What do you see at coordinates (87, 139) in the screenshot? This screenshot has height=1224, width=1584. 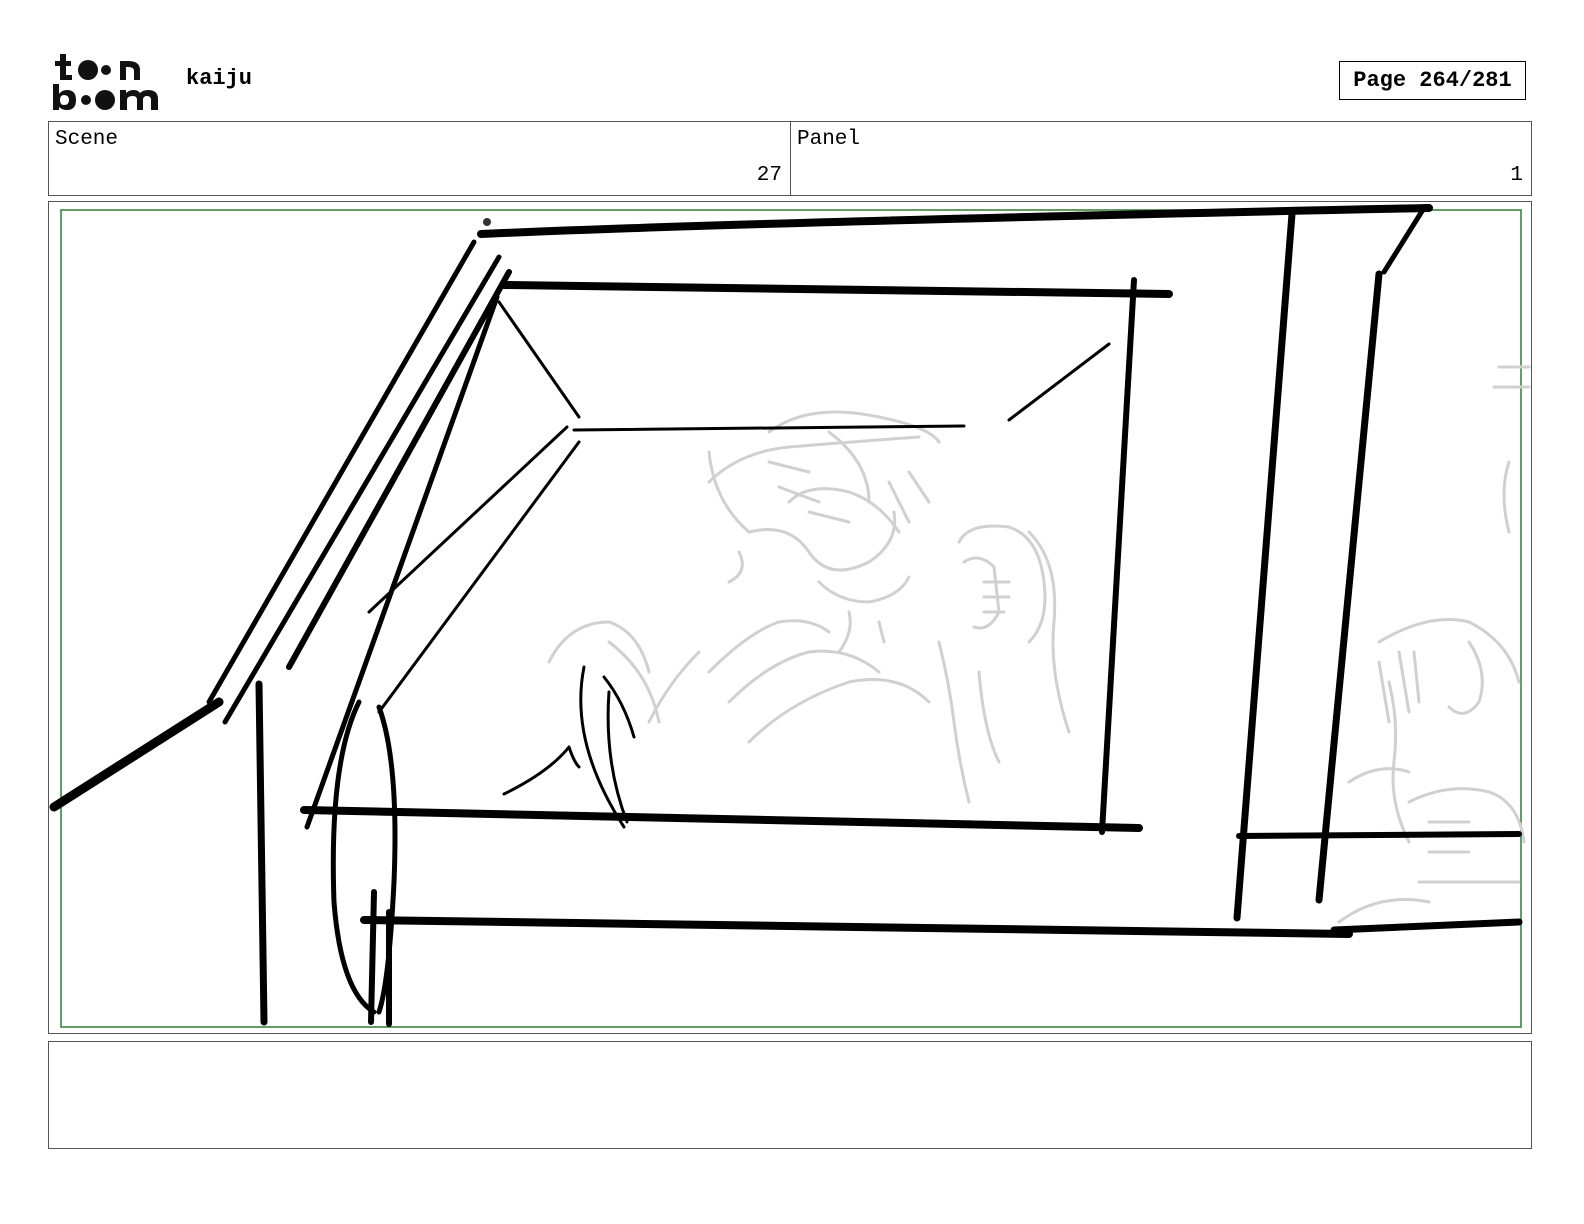 I see `scene-label: Scene` at bounding box center [87, 139].